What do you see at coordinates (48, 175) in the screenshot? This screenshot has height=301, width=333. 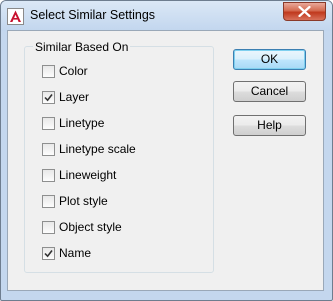 I see `lineweight-checkbox` at bounding box center [48, 175].